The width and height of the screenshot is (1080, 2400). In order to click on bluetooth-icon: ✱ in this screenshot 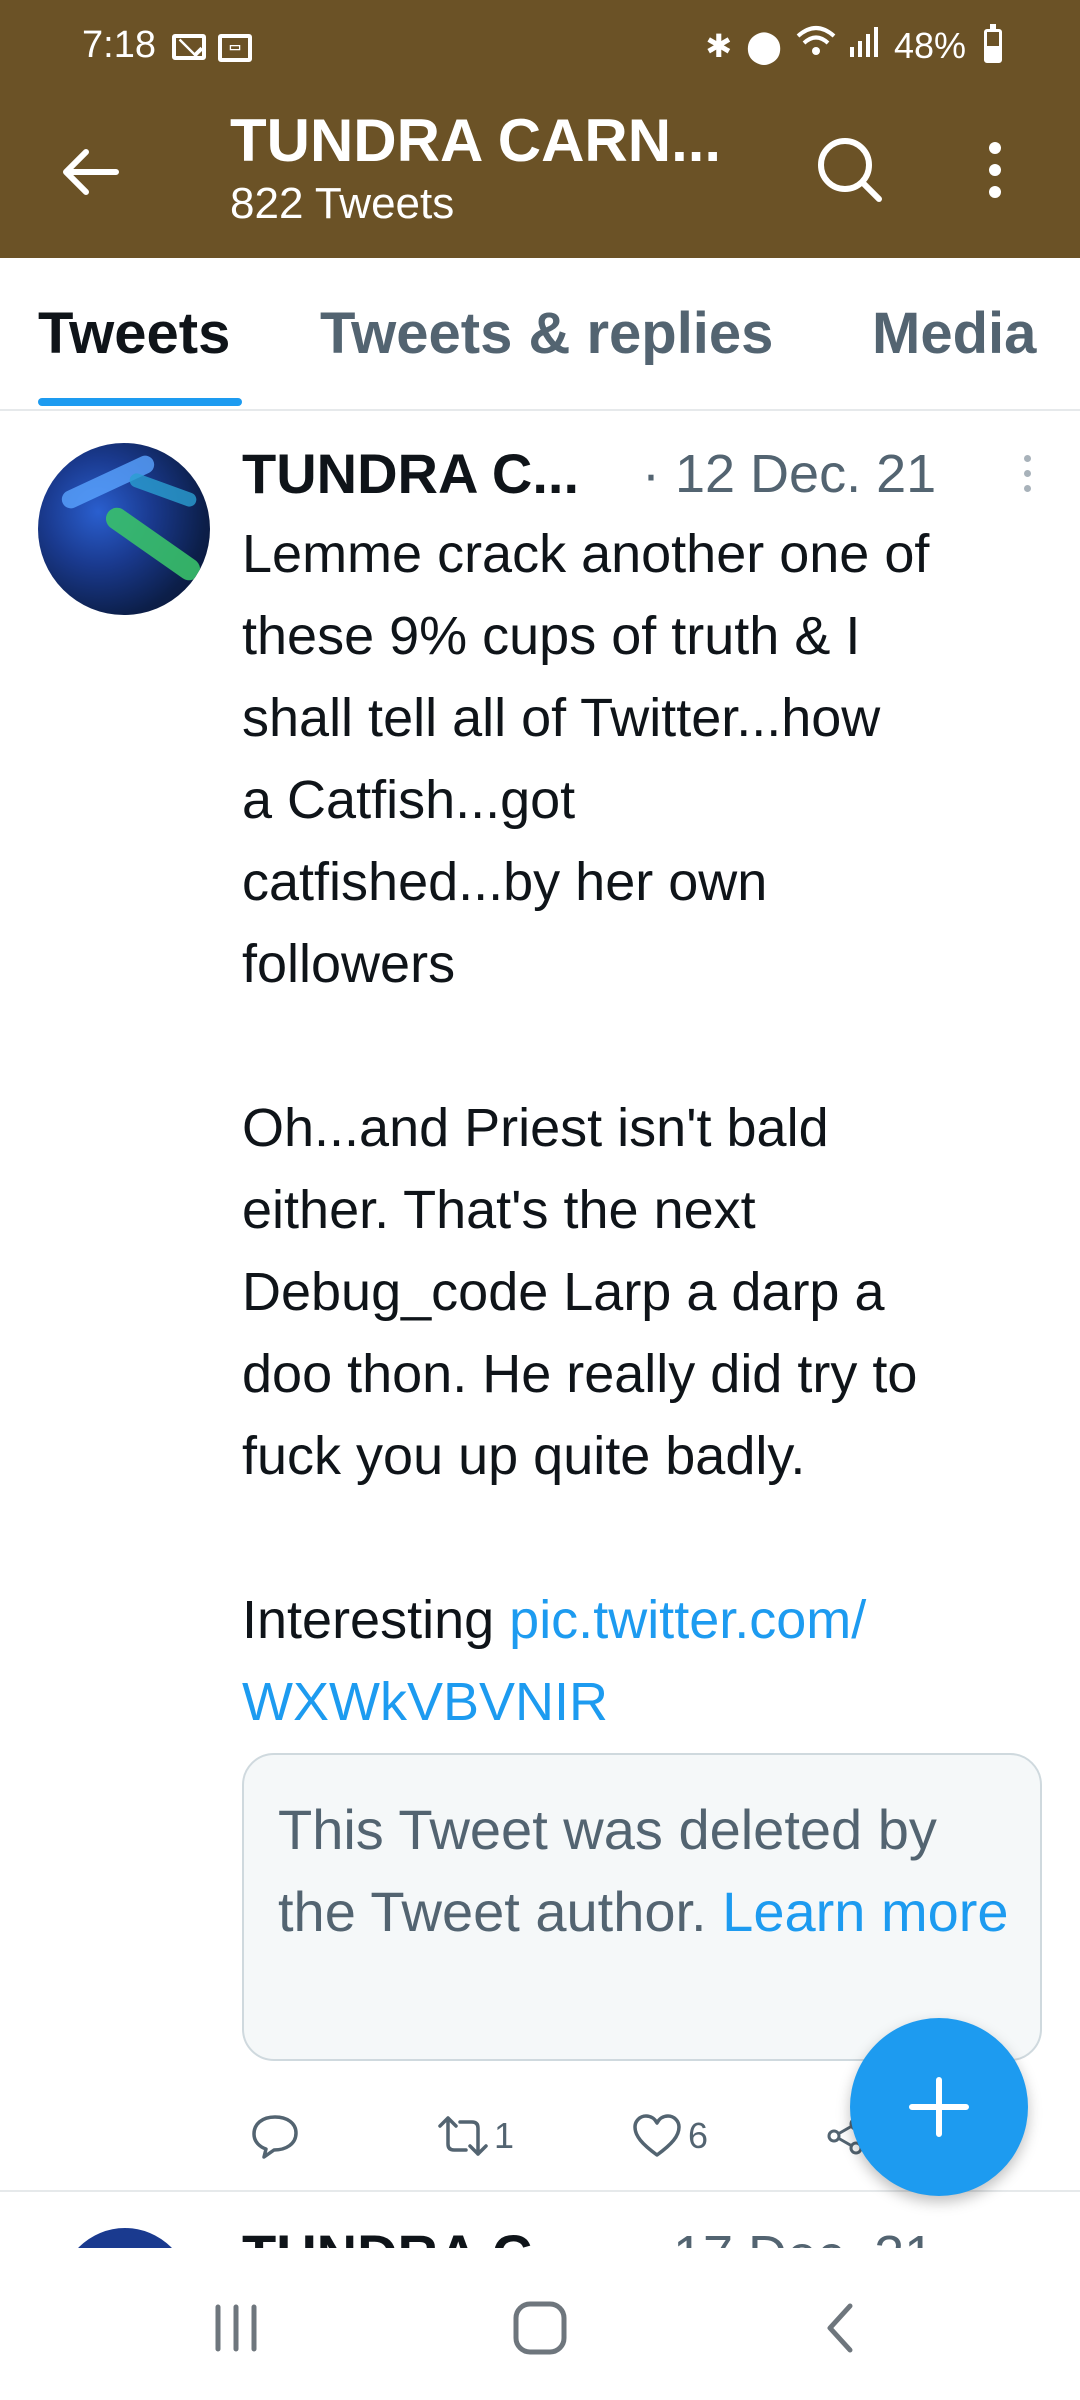, I will do `click(719, 45)`.